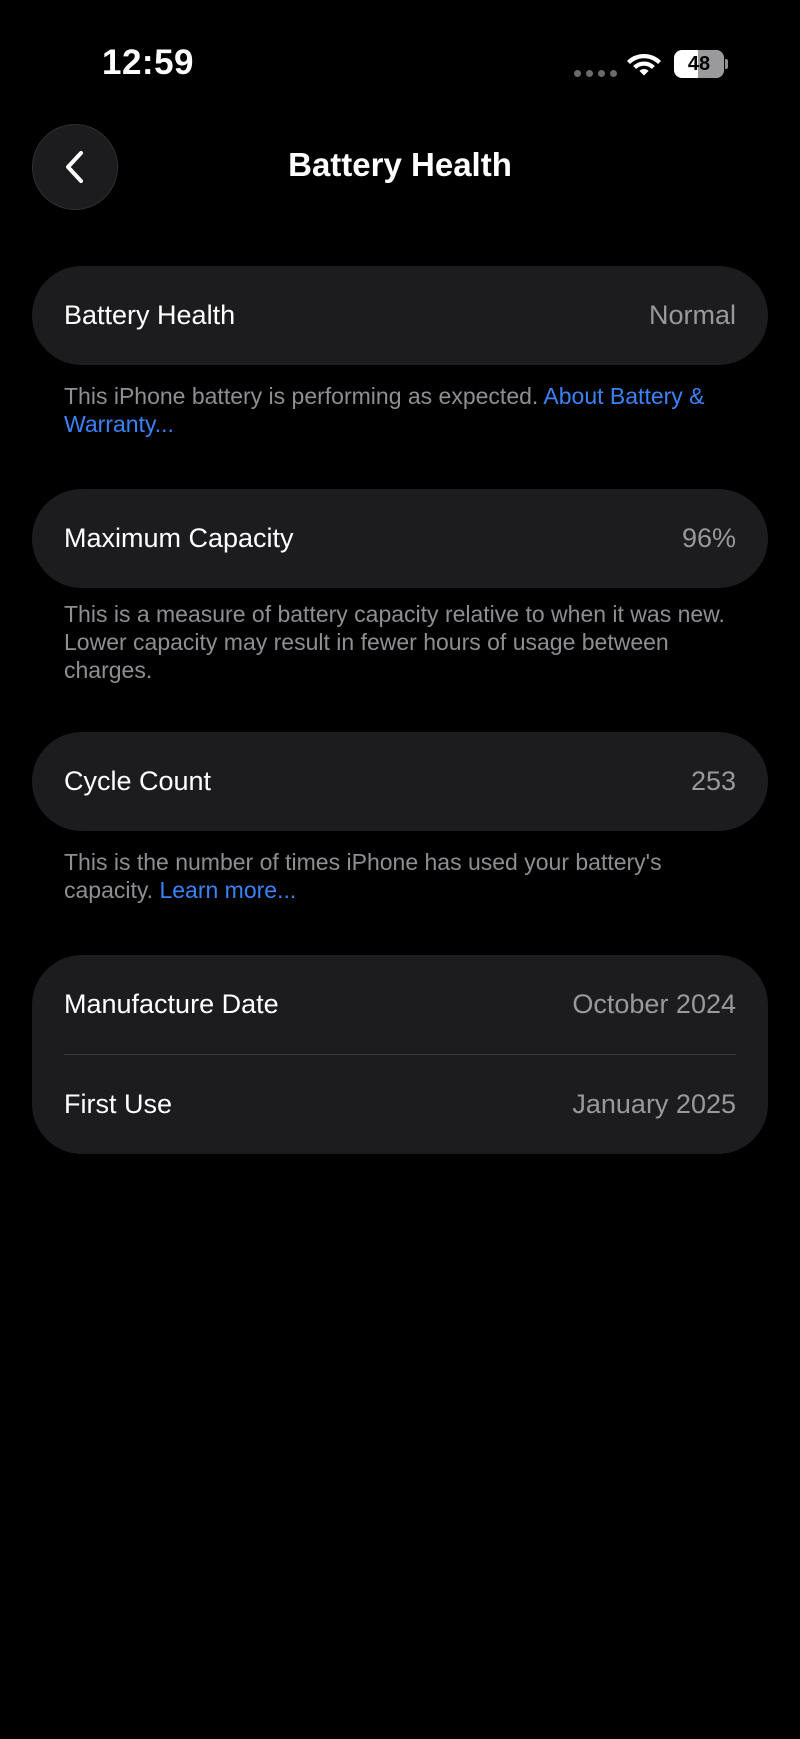  What do you see at coordinates (644, 65) in the screenshot?
I see `wifi-icon` at bounding box center [644, 65].